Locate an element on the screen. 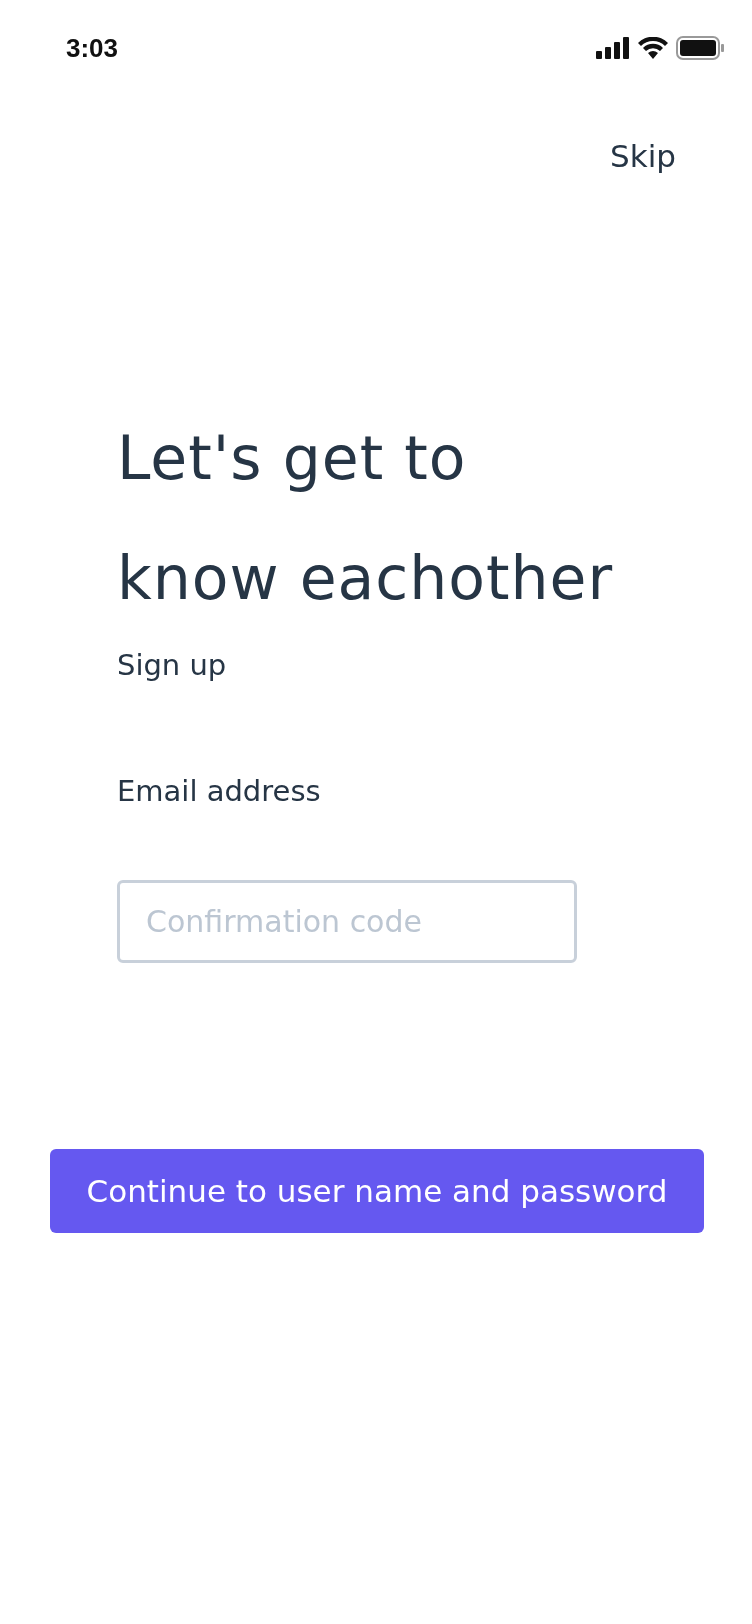  email-label: Email address is located at coordinates (219, 791).